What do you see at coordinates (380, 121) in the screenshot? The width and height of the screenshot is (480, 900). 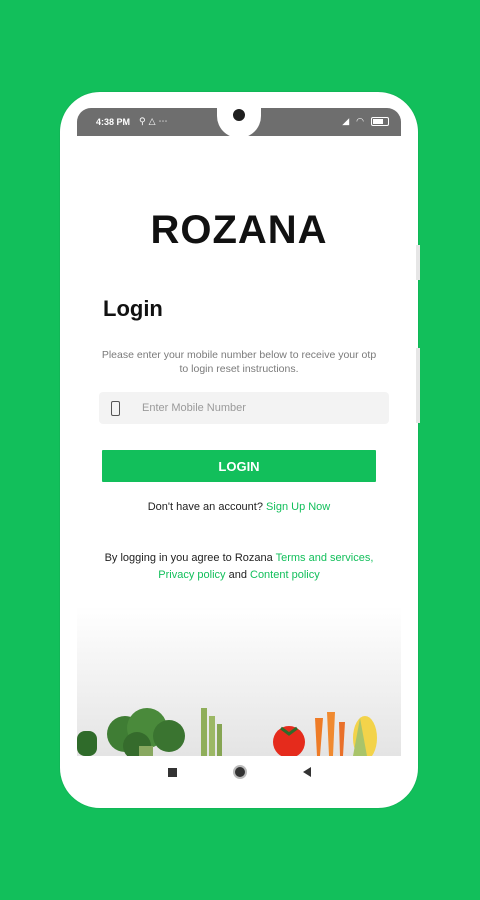 I see `battery-icon` at bounding box center [380, 121].